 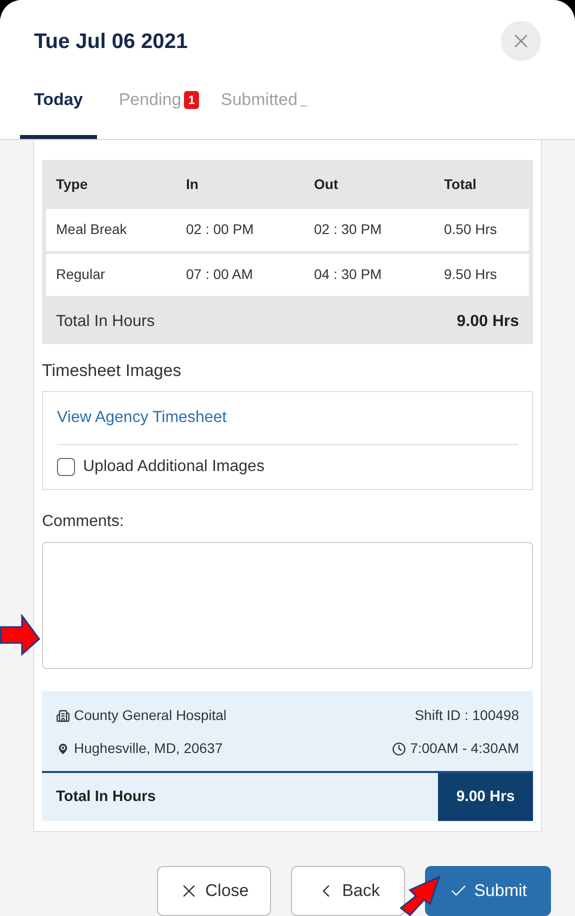 What do you see at coordinates (466, 715) in the screenshot?
I see `shift-id: Shift ID : 100498` at bounding box center [466, 715].